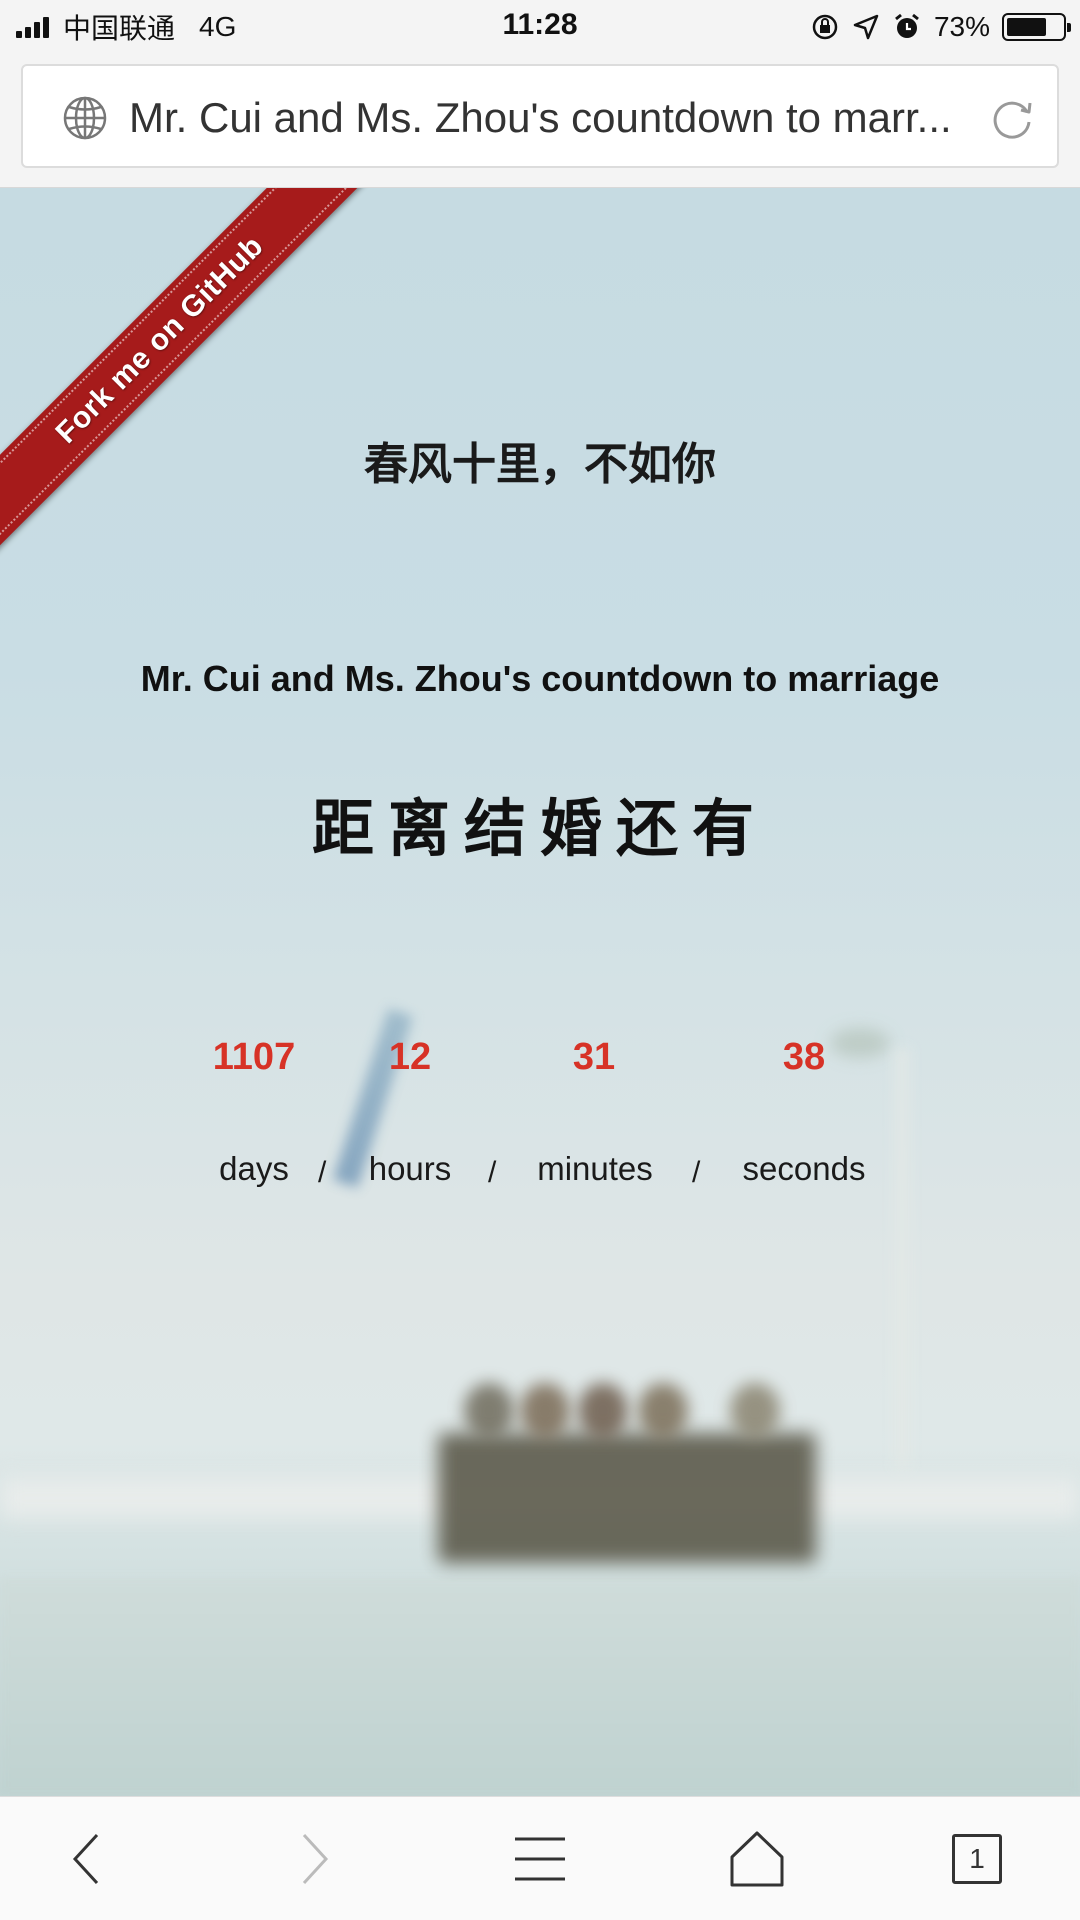 The height and width of the screenshot is (1920, 1080). What do you see at coordinates (902, 1258) in the screenshot?
I see `background-lamppost-blur` at bounding box center [902, 1258].